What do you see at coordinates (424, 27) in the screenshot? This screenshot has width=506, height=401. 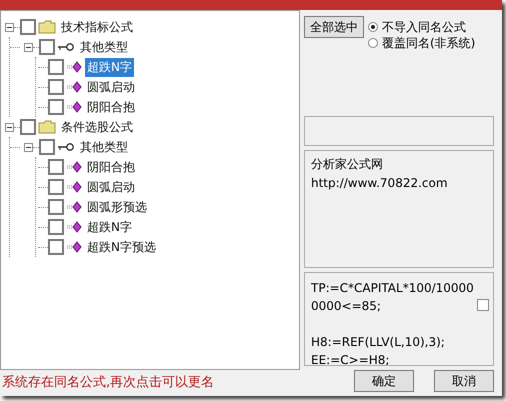 I see `radio-label: 不导入同名公式` at bounding box center [424, 27].